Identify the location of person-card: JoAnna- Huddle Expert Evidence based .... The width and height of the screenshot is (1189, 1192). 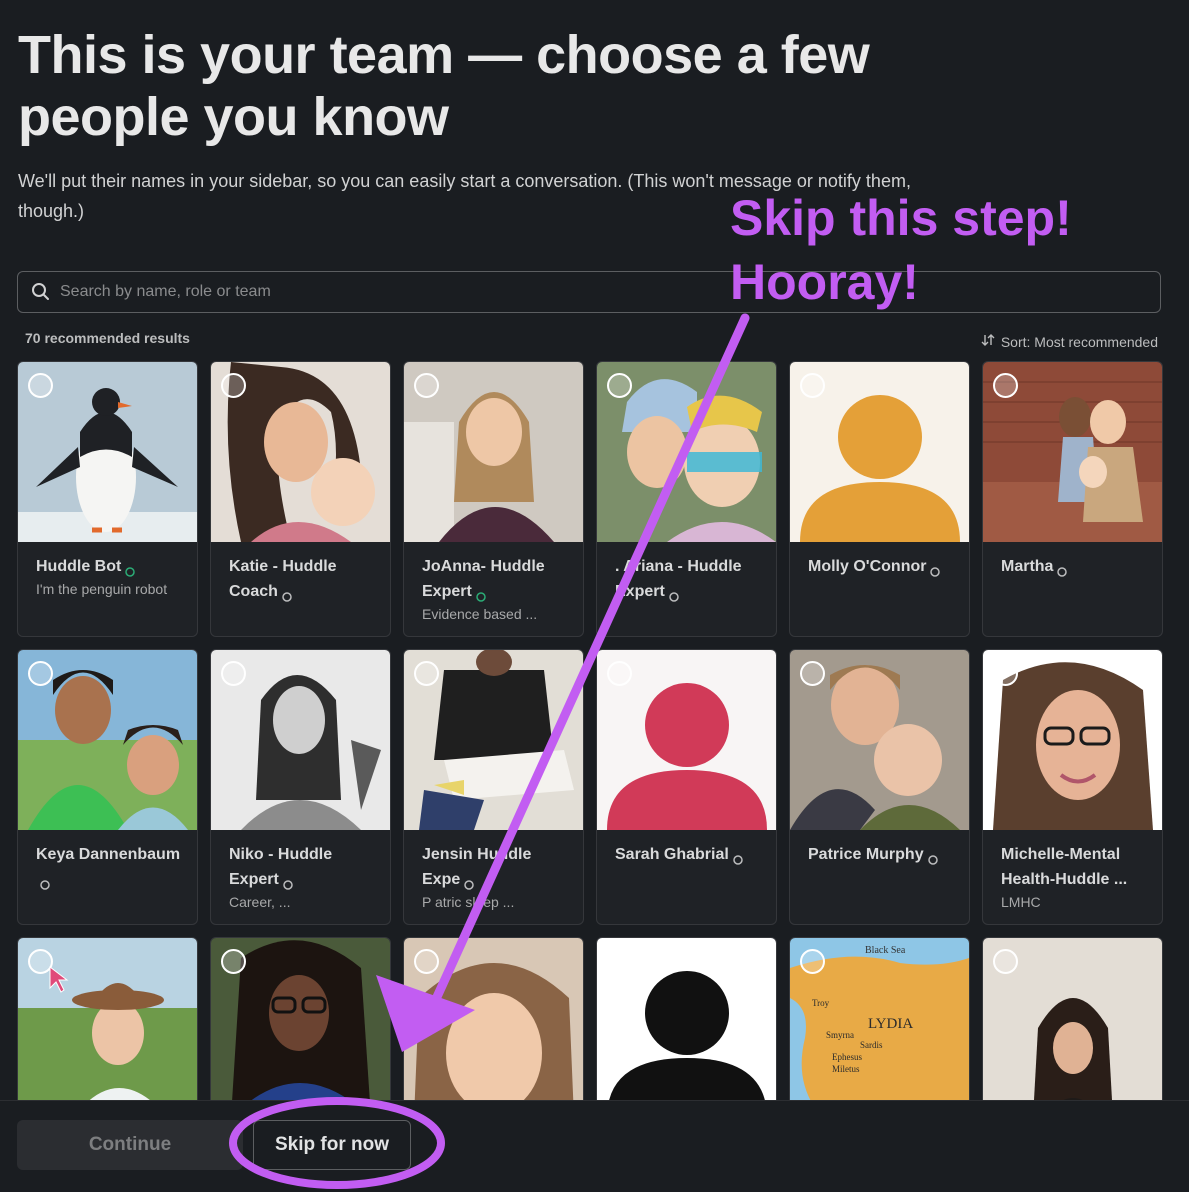
(493, 499).